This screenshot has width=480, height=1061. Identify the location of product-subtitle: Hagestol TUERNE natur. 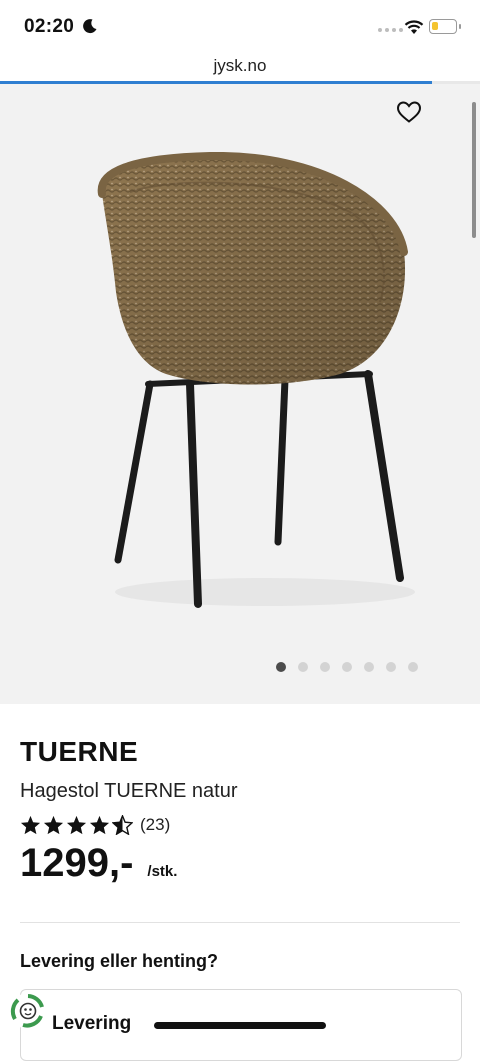
(129, 791).